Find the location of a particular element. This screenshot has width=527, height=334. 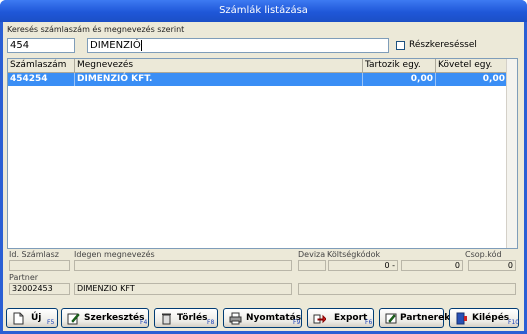

partners-button-label: Partnerek is located at coordinates (425, 318).